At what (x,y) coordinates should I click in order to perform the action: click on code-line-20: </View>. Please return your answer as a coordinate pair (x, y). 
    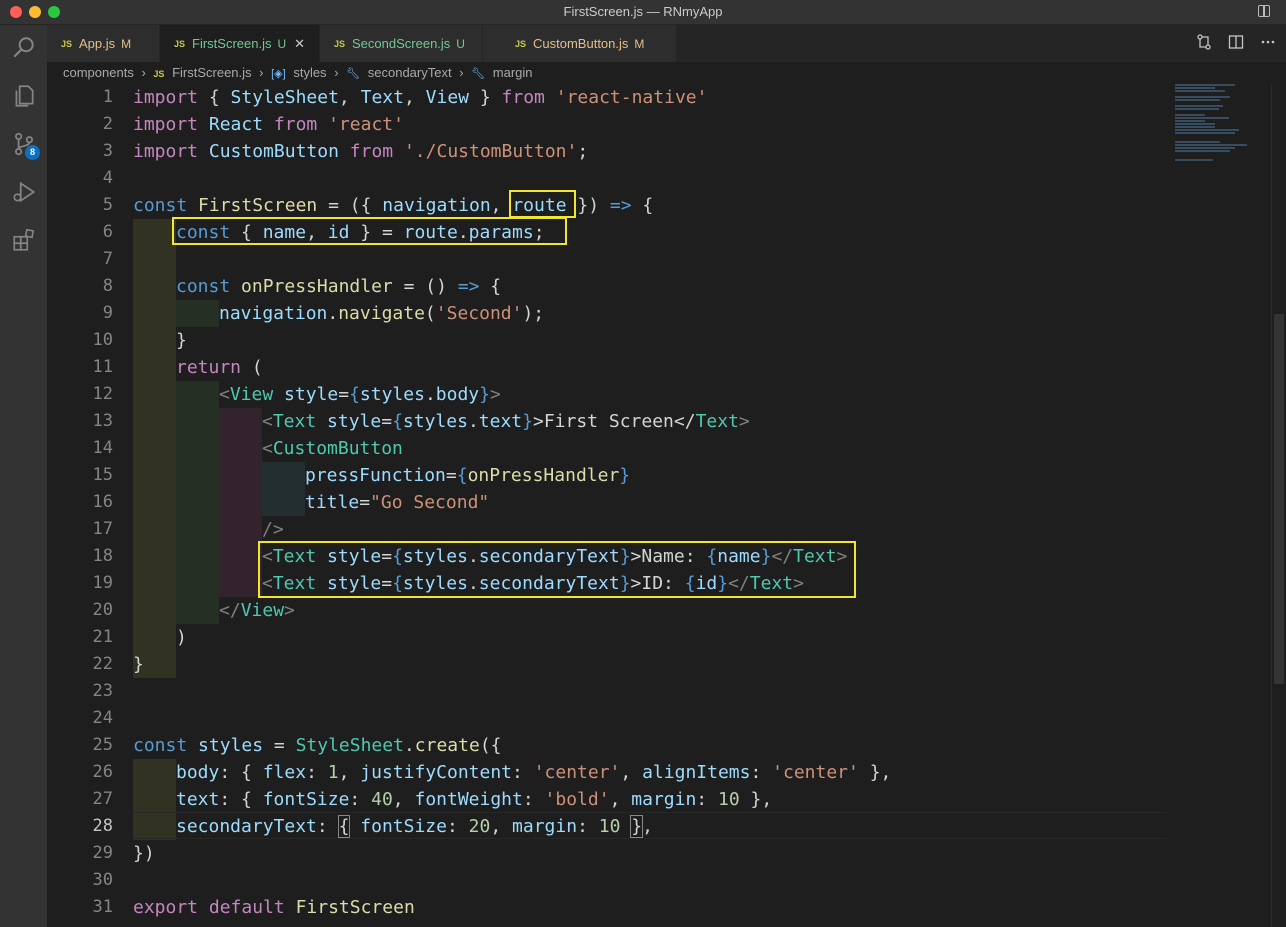
    Looking at the image, I should click on (257, 610).